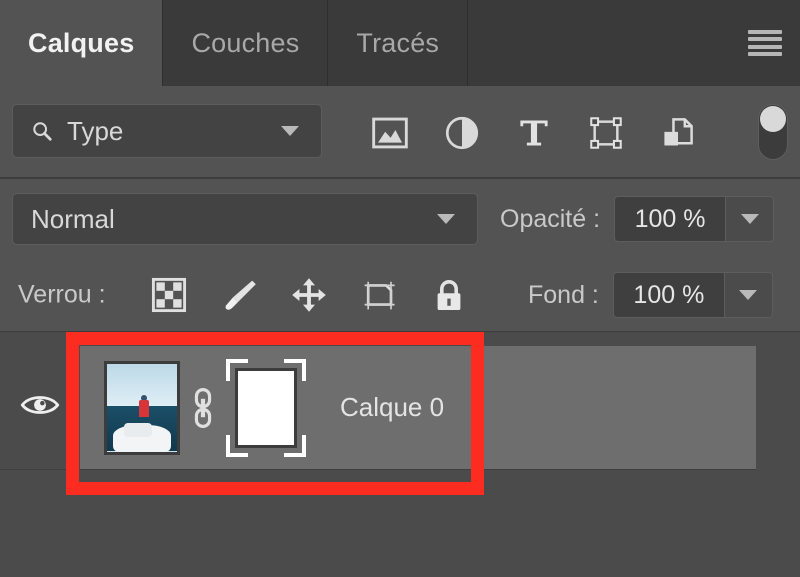 The image size is (800, 577). Describe the element at coordinates (670, 219) in the screenshot. I see `opacity-input: 100 %` at that location.